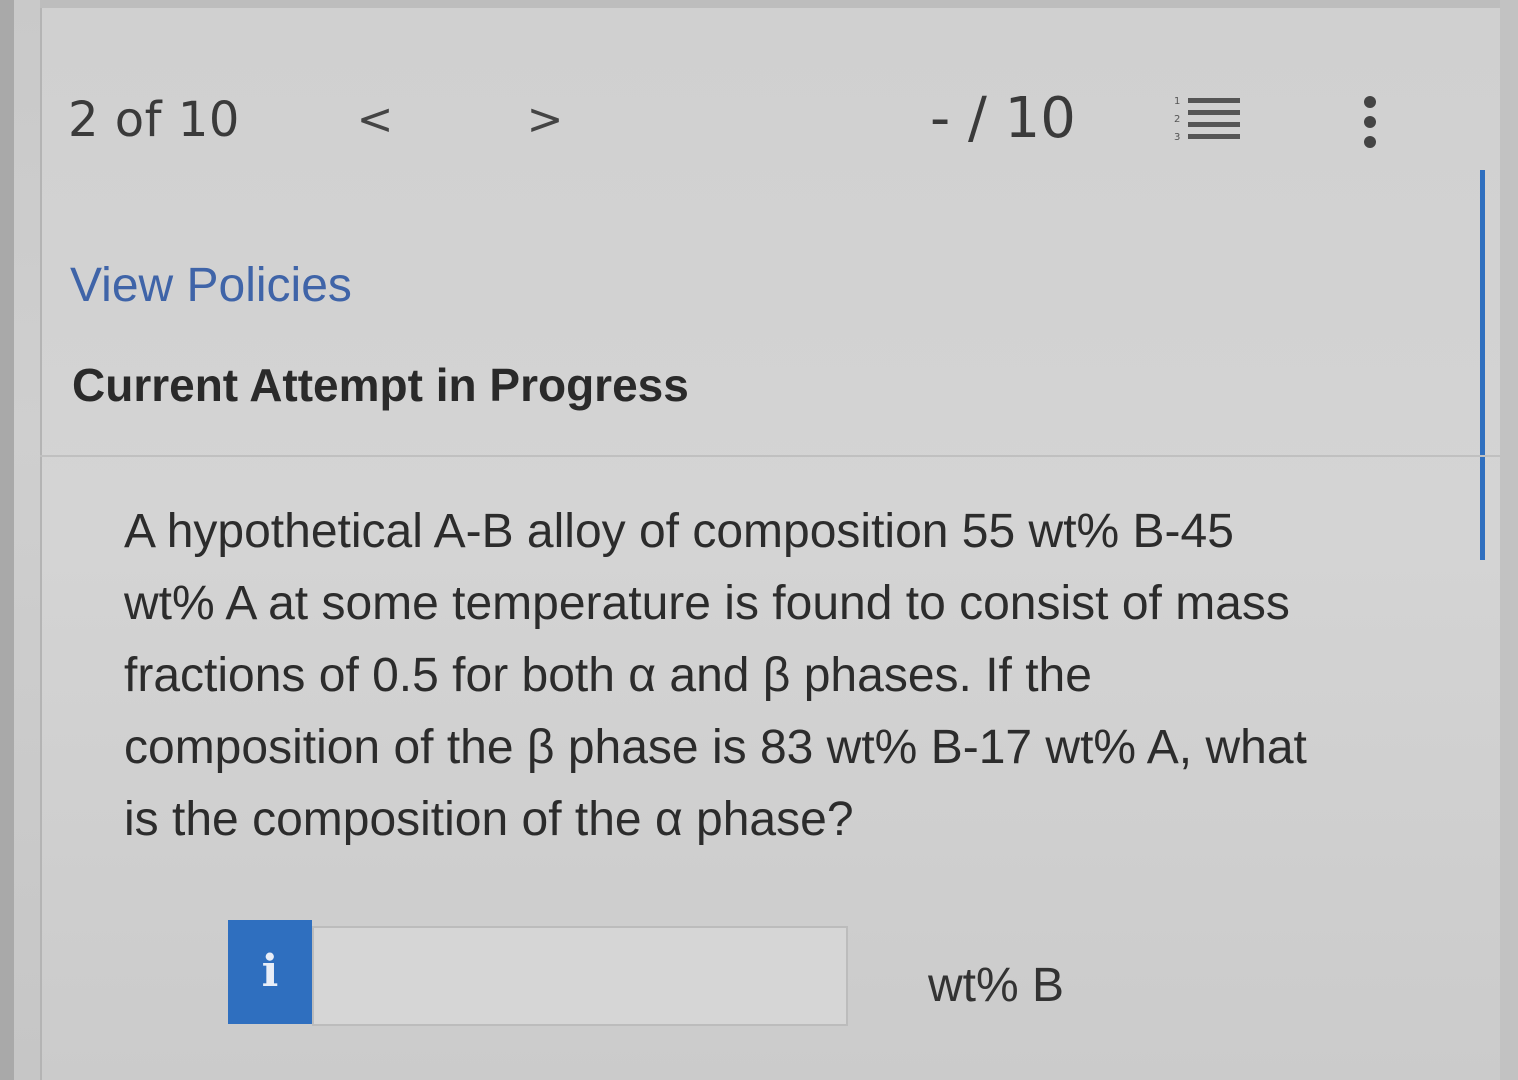 This screenshot has width=1518, height=1080. I want to click on svg-text: 1, so click(1177, 101).